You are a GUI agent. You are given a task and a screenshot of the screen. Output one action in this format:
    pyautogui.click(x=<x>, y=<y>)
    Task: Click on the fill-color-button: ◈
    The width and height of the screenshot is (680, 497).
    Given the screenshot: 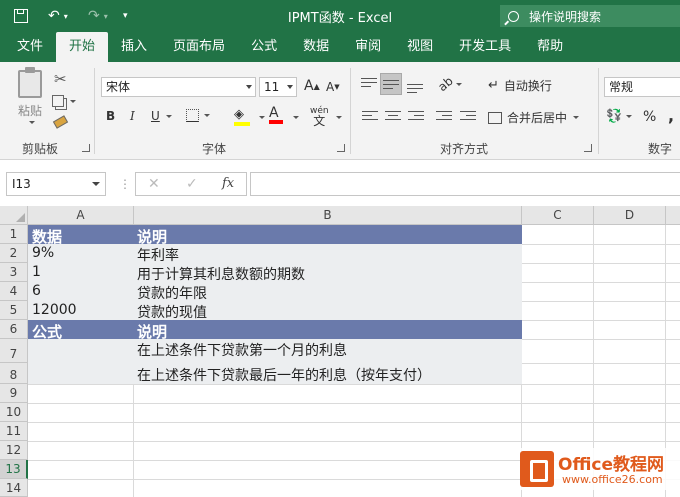 What is the action you would take?
    pyautogui.click(x=242, y=116)
    